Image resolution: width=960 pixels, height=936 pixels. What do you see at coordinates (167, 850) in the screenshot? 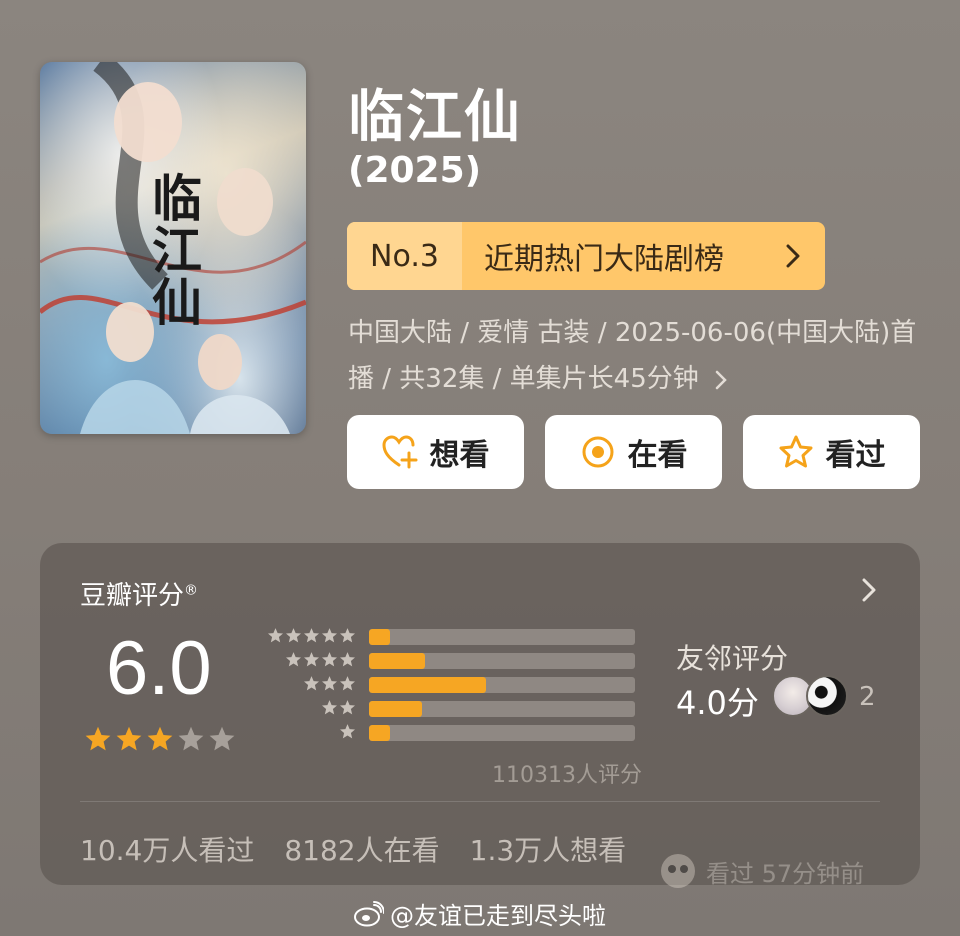
I see `watched-count: 10.4万人看过` at bounding box center [167, 850].